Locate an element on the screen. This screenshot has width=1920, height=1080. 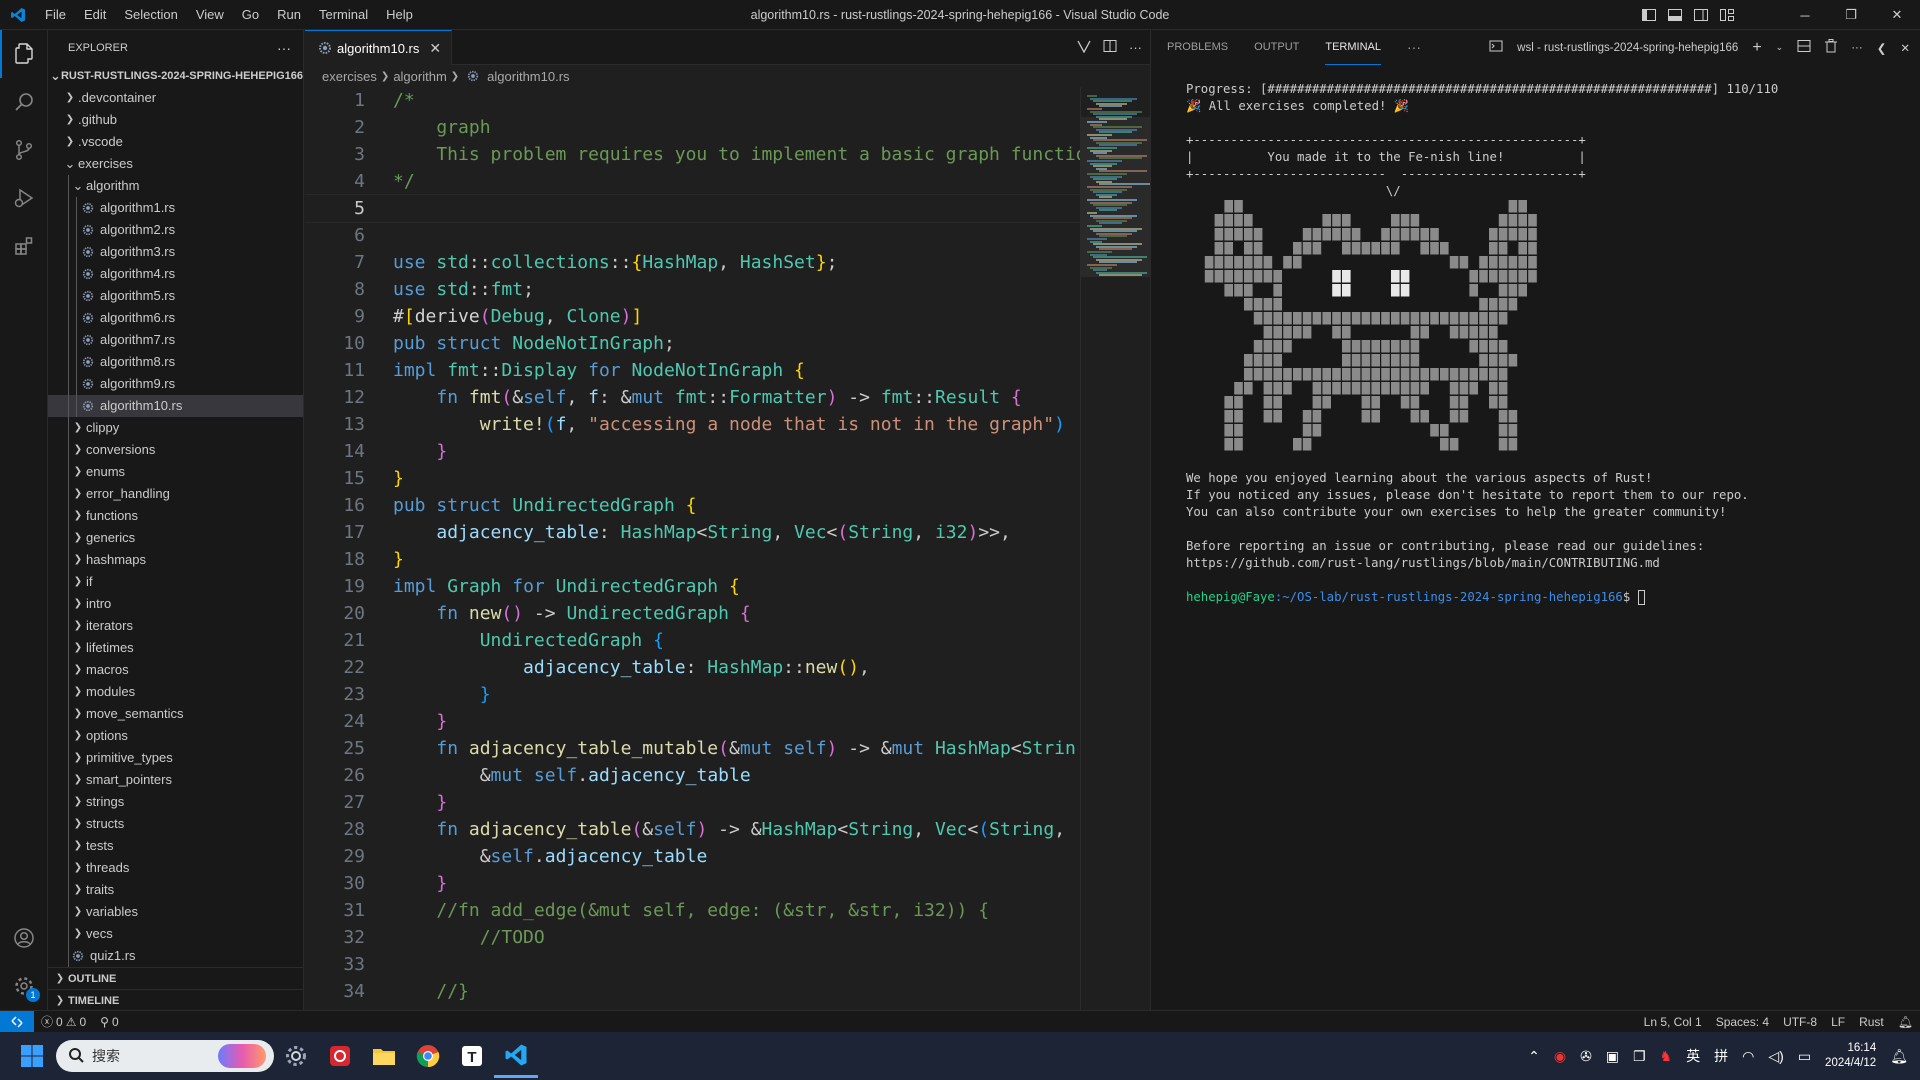
kill-terminal-icon is located at coordinates (1831, 47).